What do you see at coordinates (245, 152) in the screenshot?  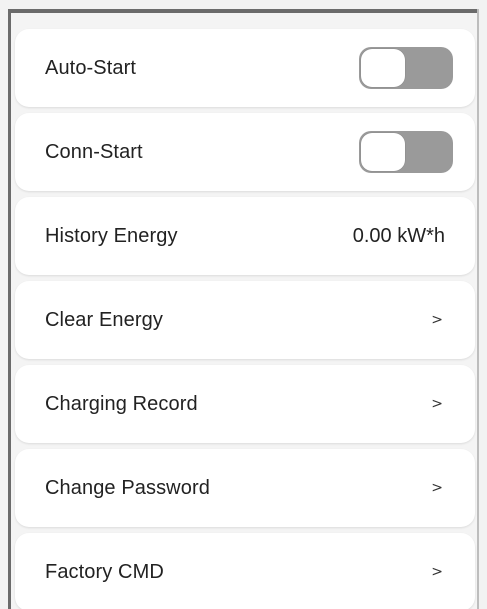 I see `setting-row-conn-start: Conn-Start` at bounding box center [245, 152].